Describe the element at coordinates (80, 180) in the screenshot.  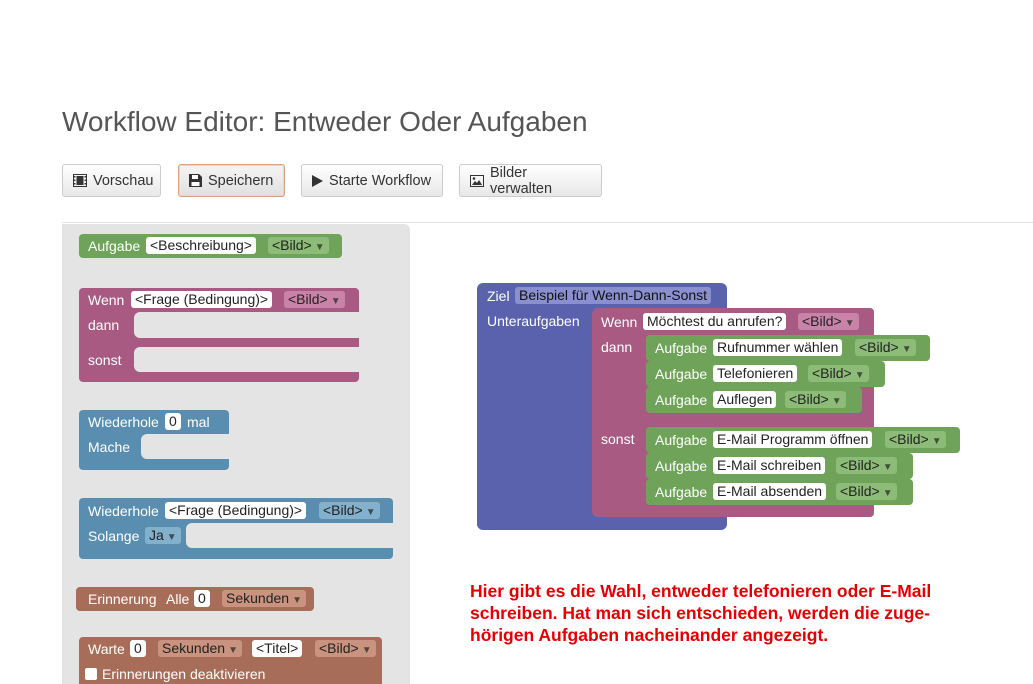
I see `film-icon` at that location.